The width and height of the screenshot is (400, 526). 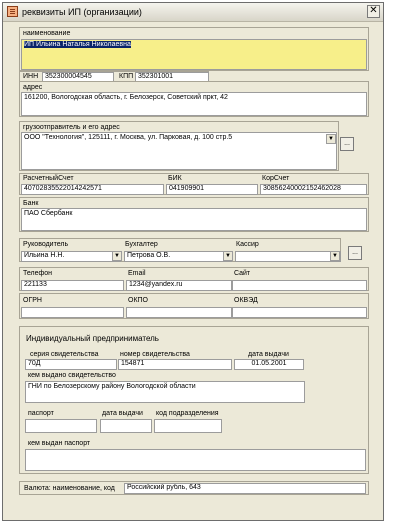 What do you see at coordinates (212, 189) in the screenshot?
I see `bik-field: 041909901` at bounding box center [212, 189].